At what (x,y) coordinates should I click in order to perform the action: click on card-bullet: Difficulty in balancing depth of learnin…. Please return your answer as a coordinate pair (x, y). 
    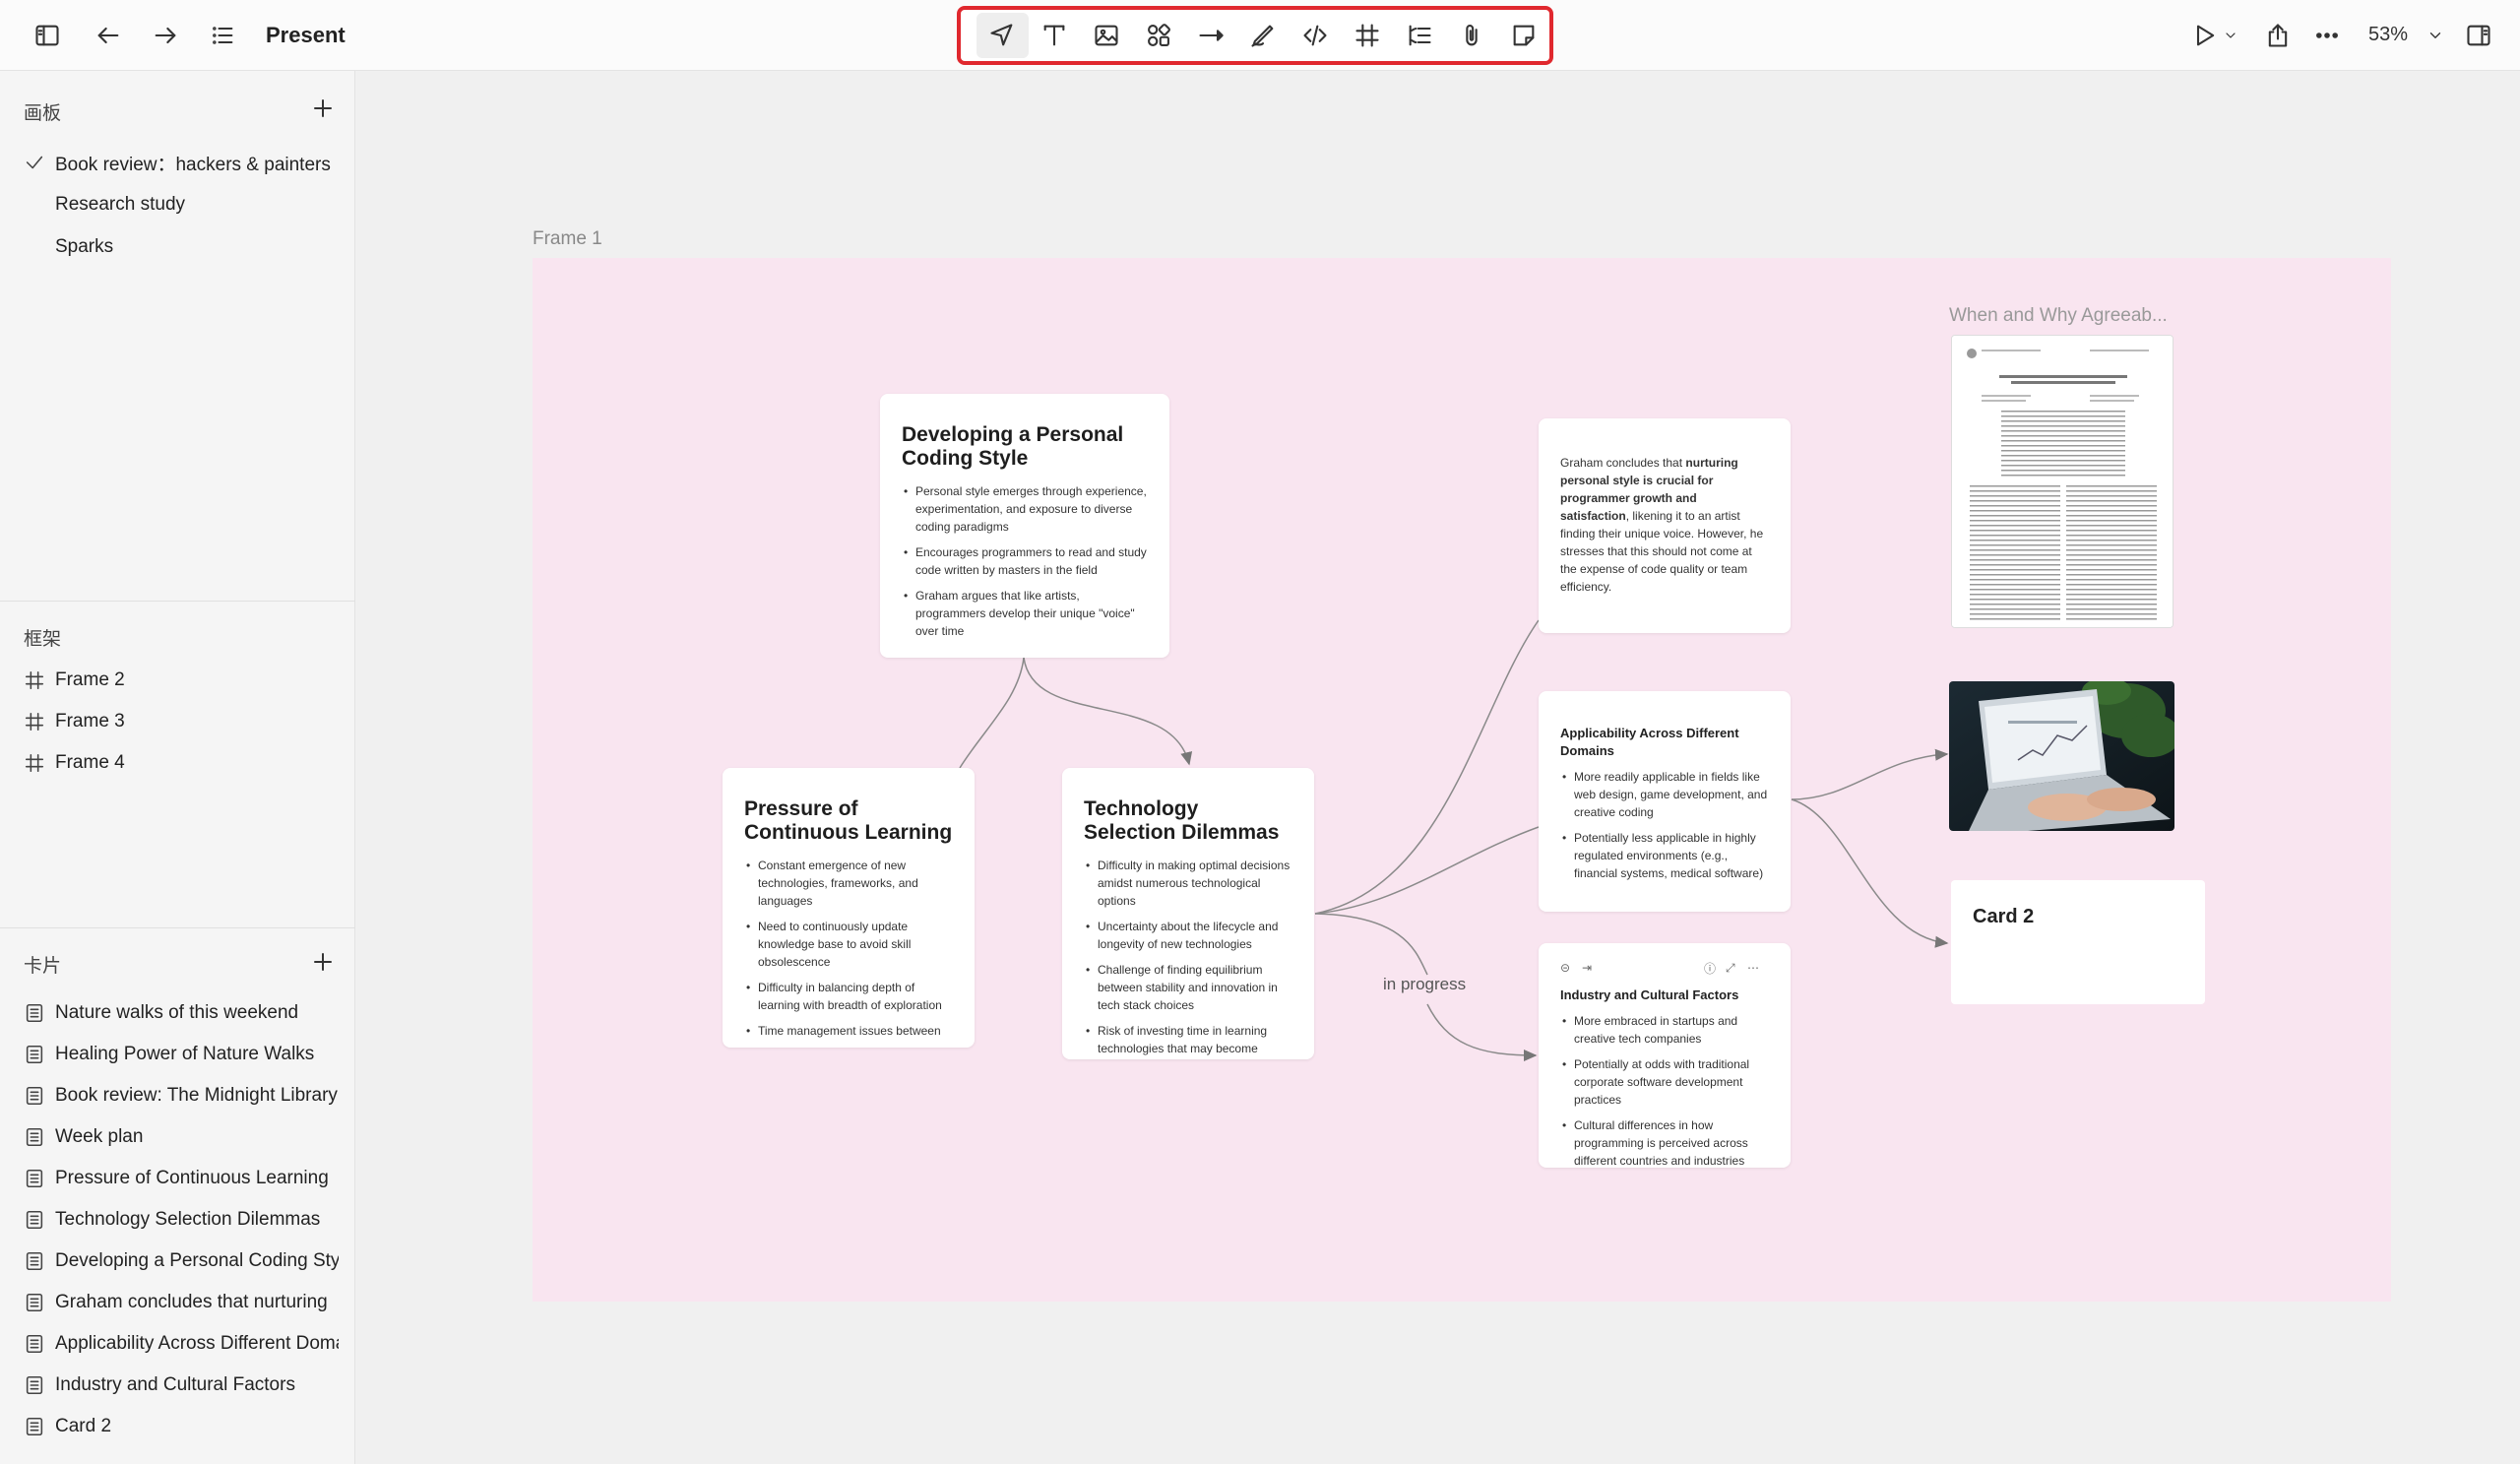
    Looking at the image, I should click on (848, 997).